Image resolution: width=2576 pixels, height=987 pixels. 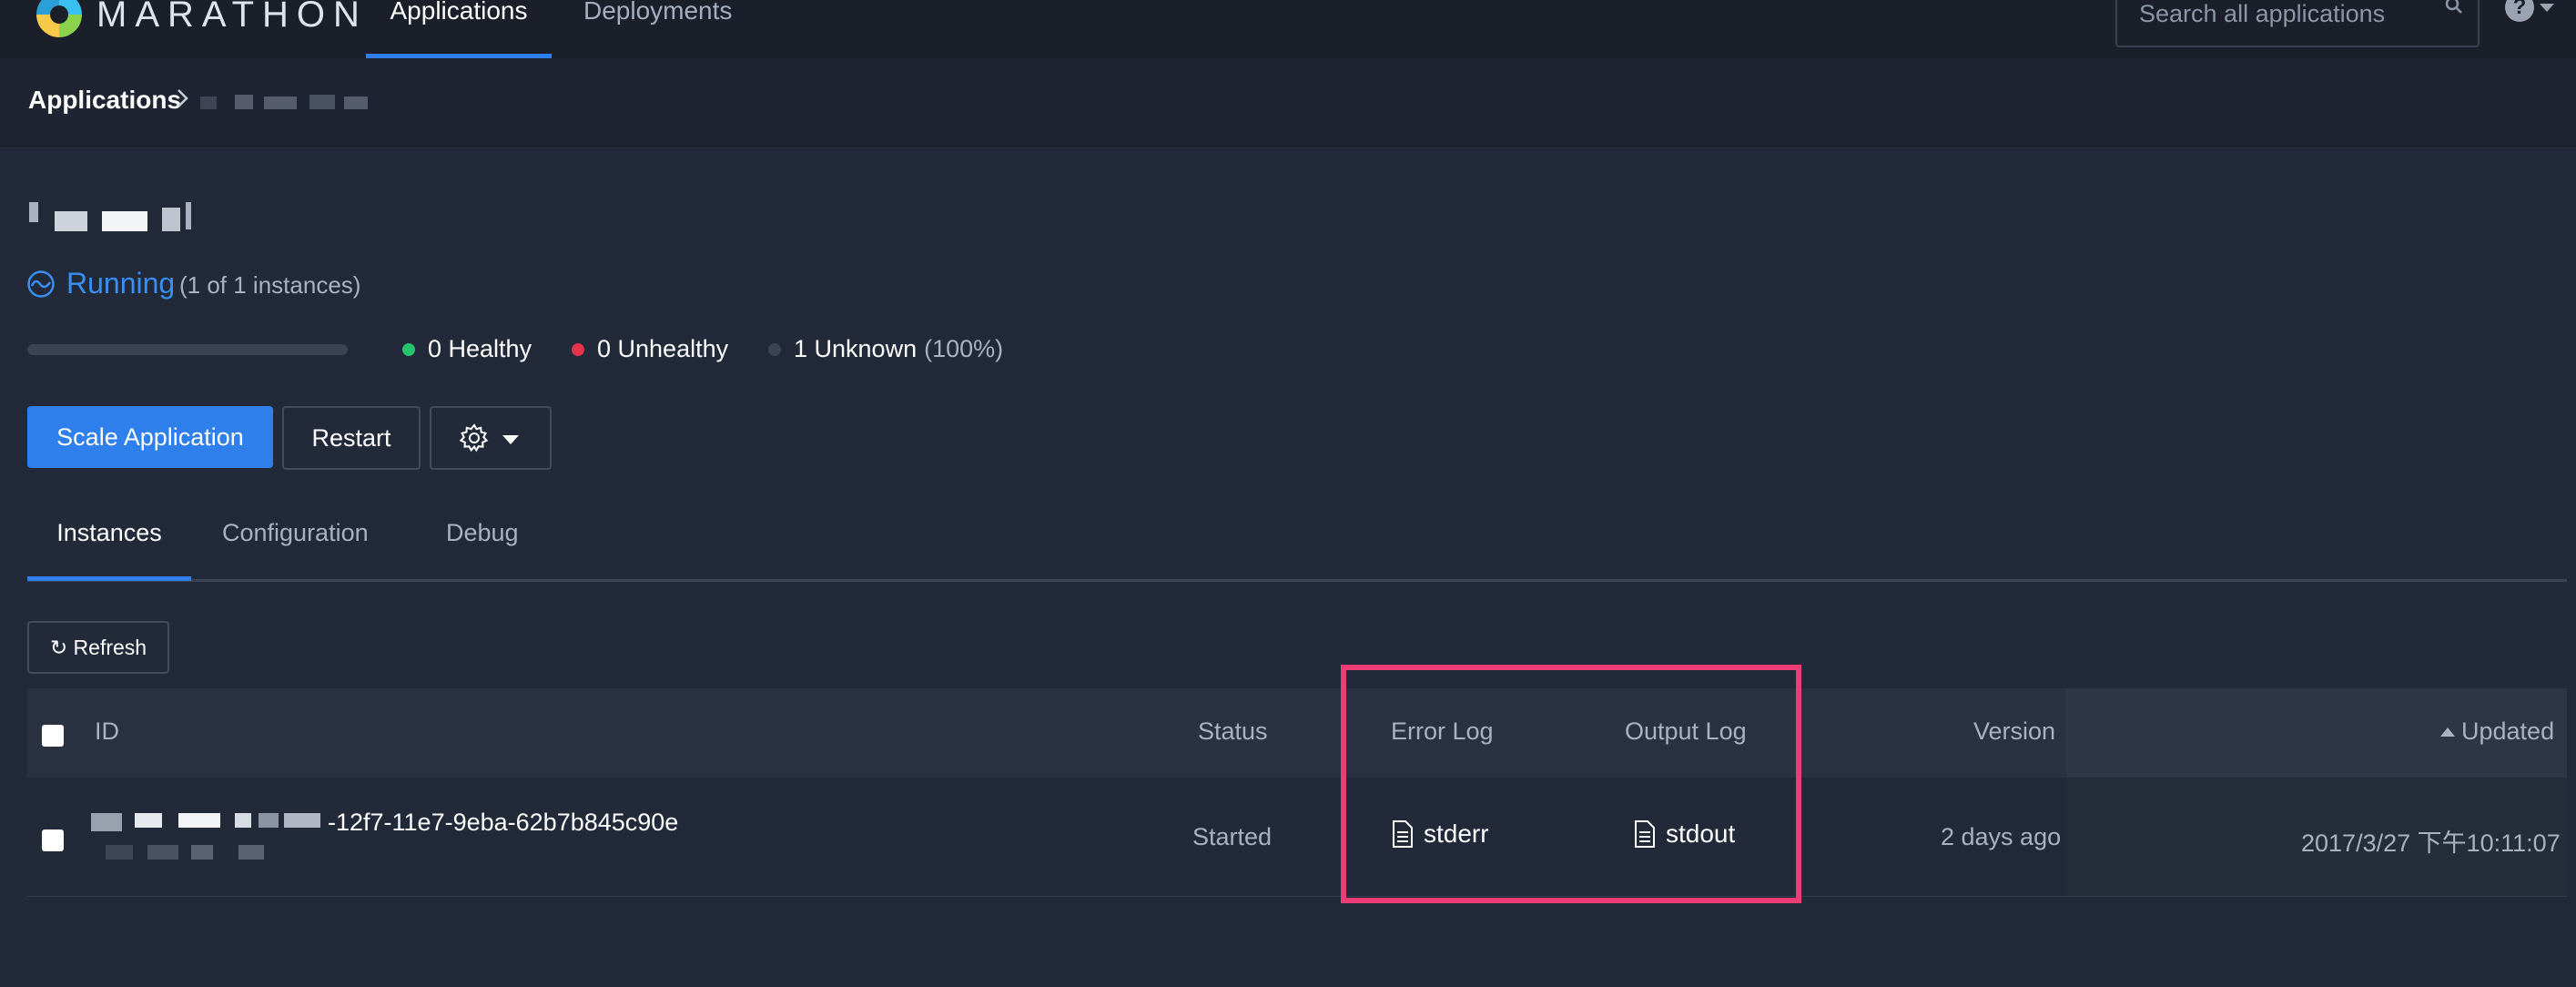 I want to click on row-divider, so click(x=1297, y=896).